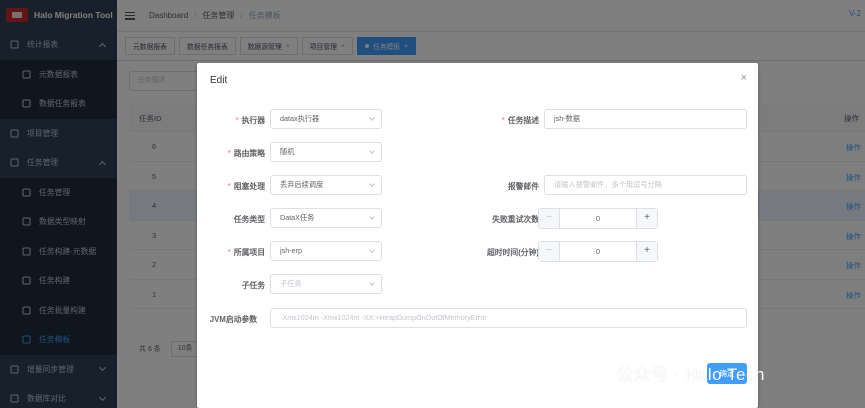 The width and height of the screenshot is (865, 408). What do you see at coordinates (246, 186) in the screenshot?
I see `block-strategy-label: * 阻塞处理` at bounding box center [246, 186].